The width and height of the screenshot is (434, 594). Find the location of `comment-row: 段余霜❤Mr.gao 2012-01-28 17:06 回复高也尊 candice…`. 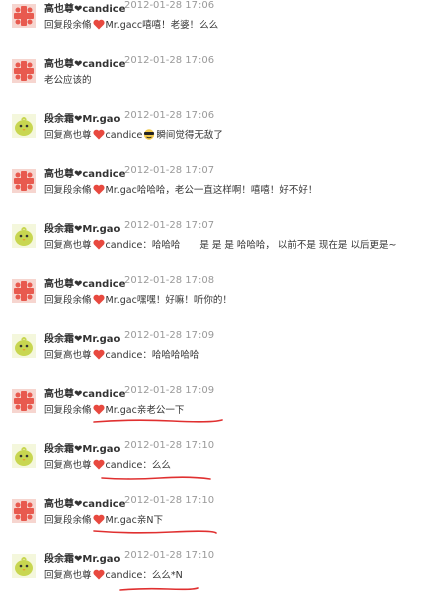

comment-row: 段余霜❤Mr.gao 2012-01-28 17:06 回复高也尊 candice… is located at coordinates (217, 137).